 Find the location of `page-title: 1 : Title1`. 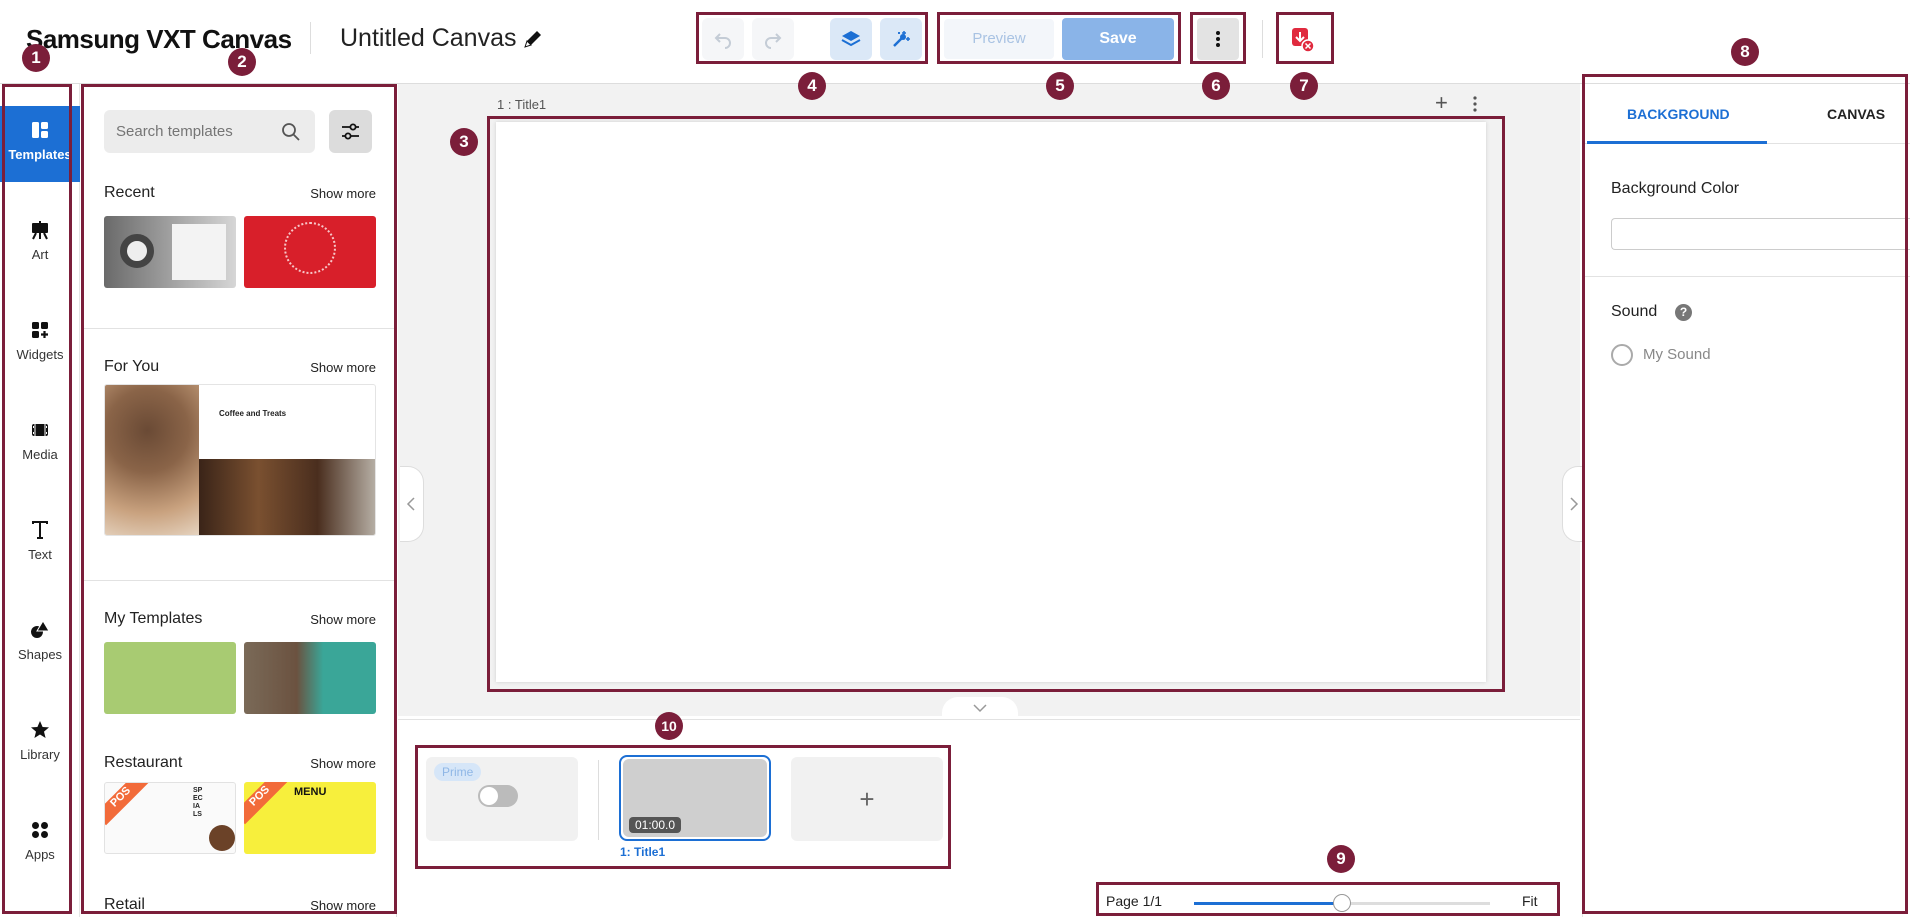

page-title: 1 : Title1 is located at coordinates (521, 104).